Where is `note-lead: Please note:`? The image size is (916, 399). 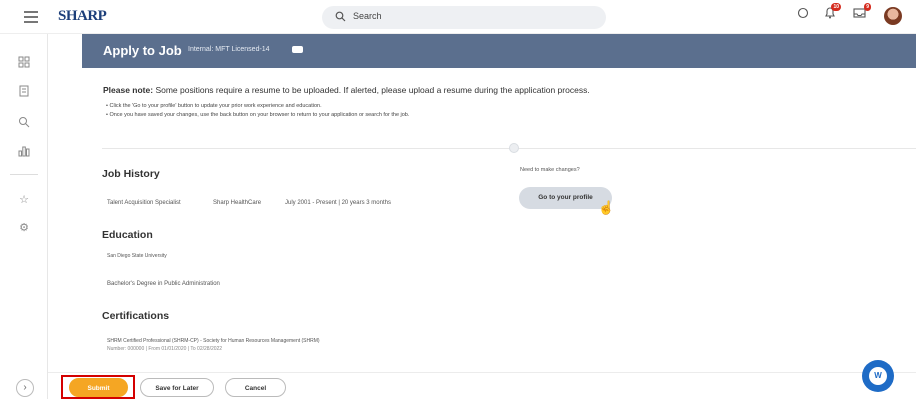 note-lead: Please note: is located at coordinates (128, 90).